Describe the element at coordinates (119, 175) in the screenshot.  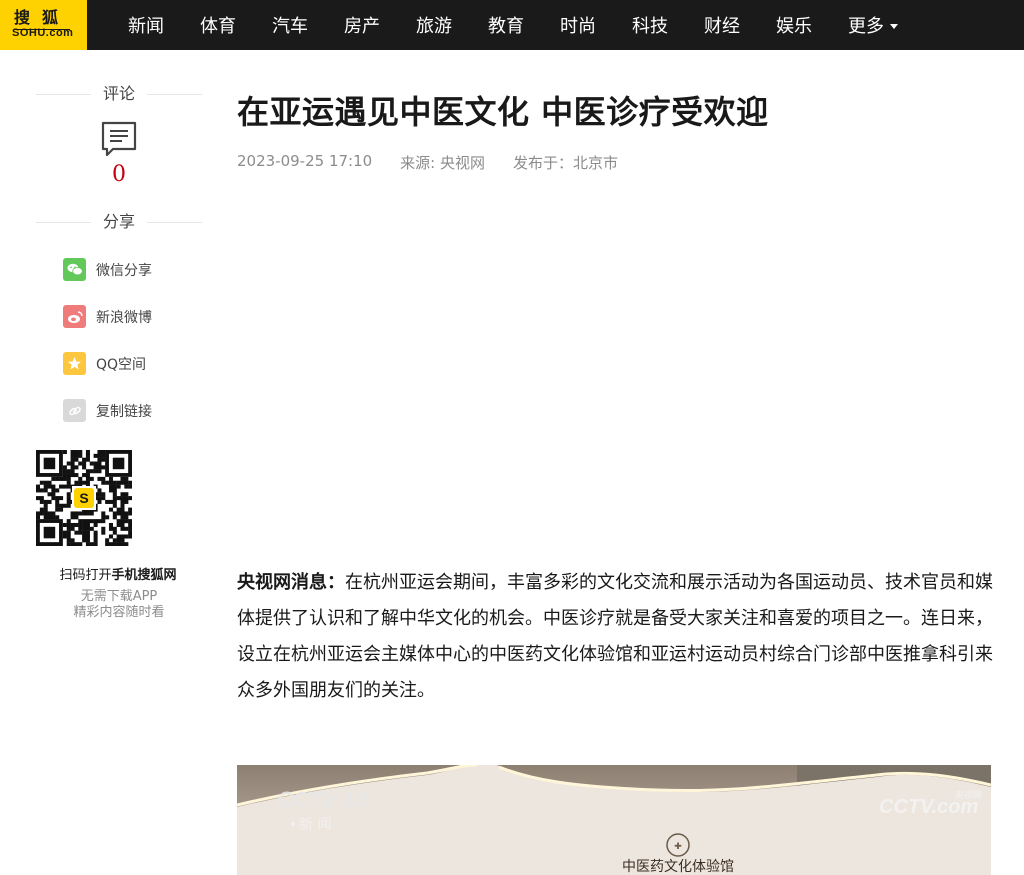
I see `comment-count: 0` at that location.